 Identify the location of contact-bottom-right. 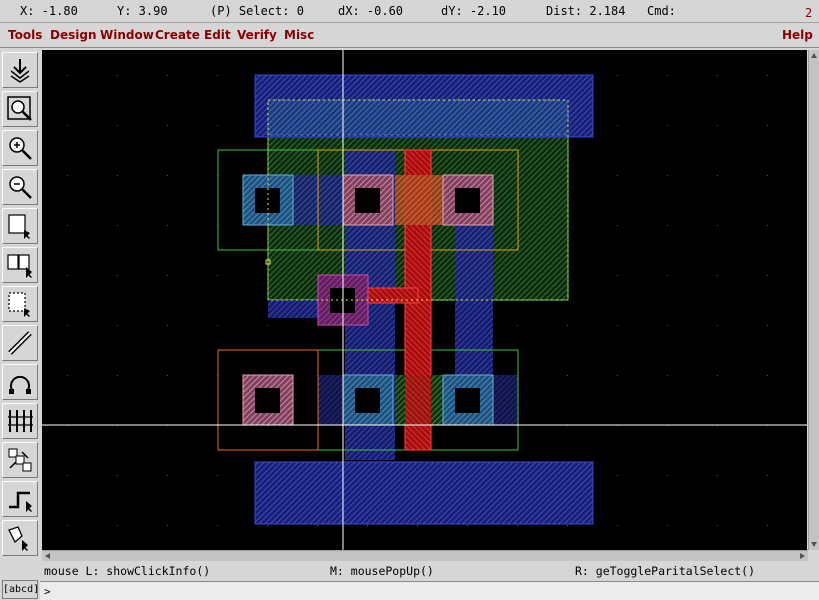
(468, 400).